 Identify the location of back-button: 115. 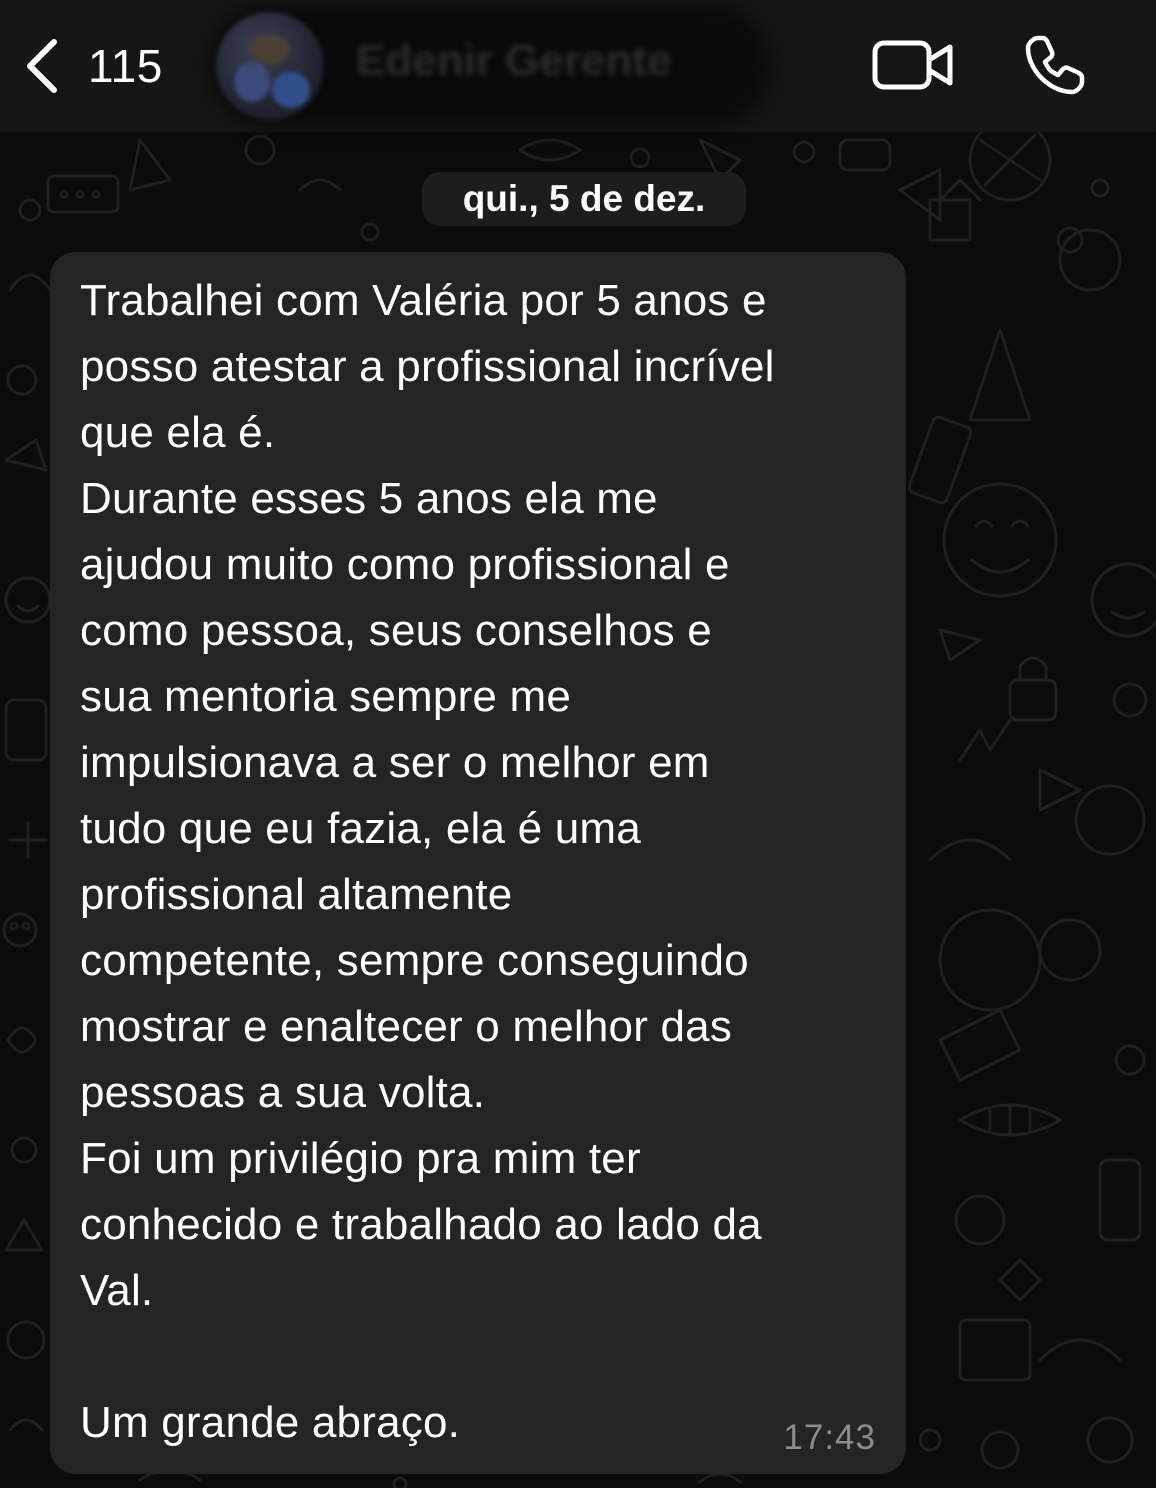
(92, 66).